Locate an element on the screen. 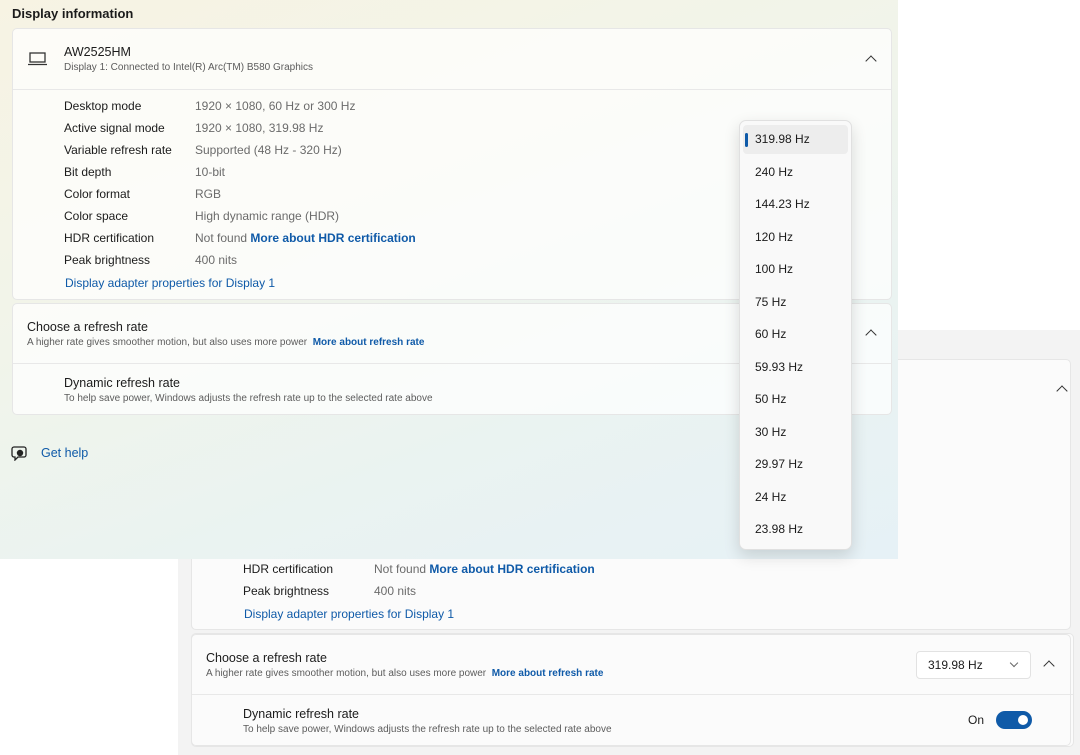 The width and height of the screenshot is (1080, 755). combobox-value: 319.98 Hz is located at coordinates (955, 665).